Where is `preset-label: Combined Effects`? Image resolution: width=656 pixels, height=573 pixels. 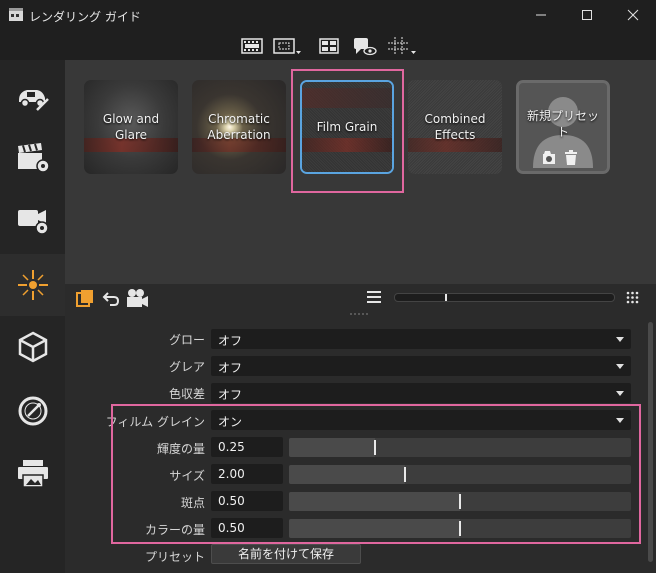 preset-label: Combined Effects is located at coordinates (455, 127).